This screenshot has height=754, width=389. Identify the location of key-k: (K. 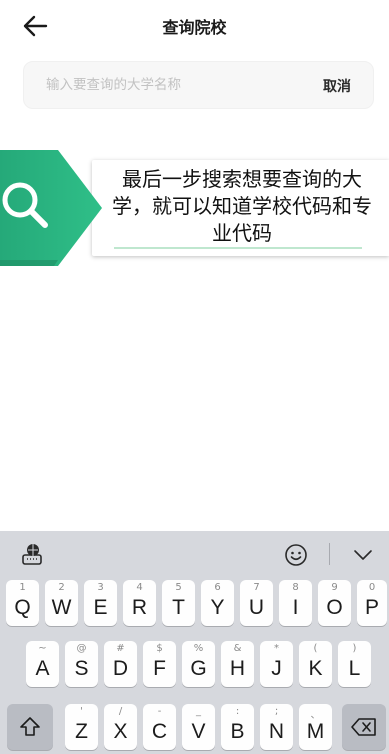
(315, 664).